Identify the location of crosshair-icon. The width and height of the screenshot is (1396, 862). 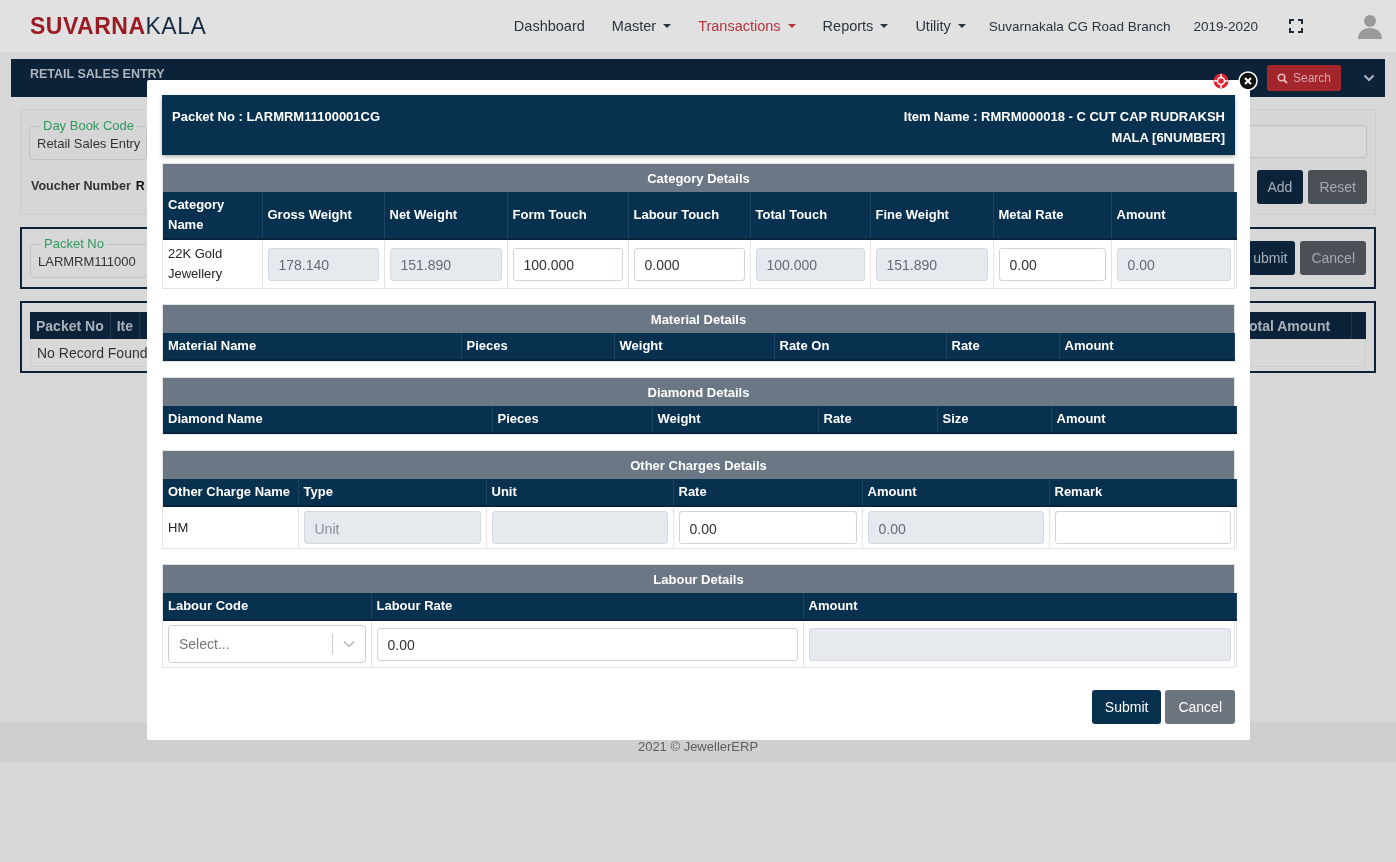
(1221, 81).